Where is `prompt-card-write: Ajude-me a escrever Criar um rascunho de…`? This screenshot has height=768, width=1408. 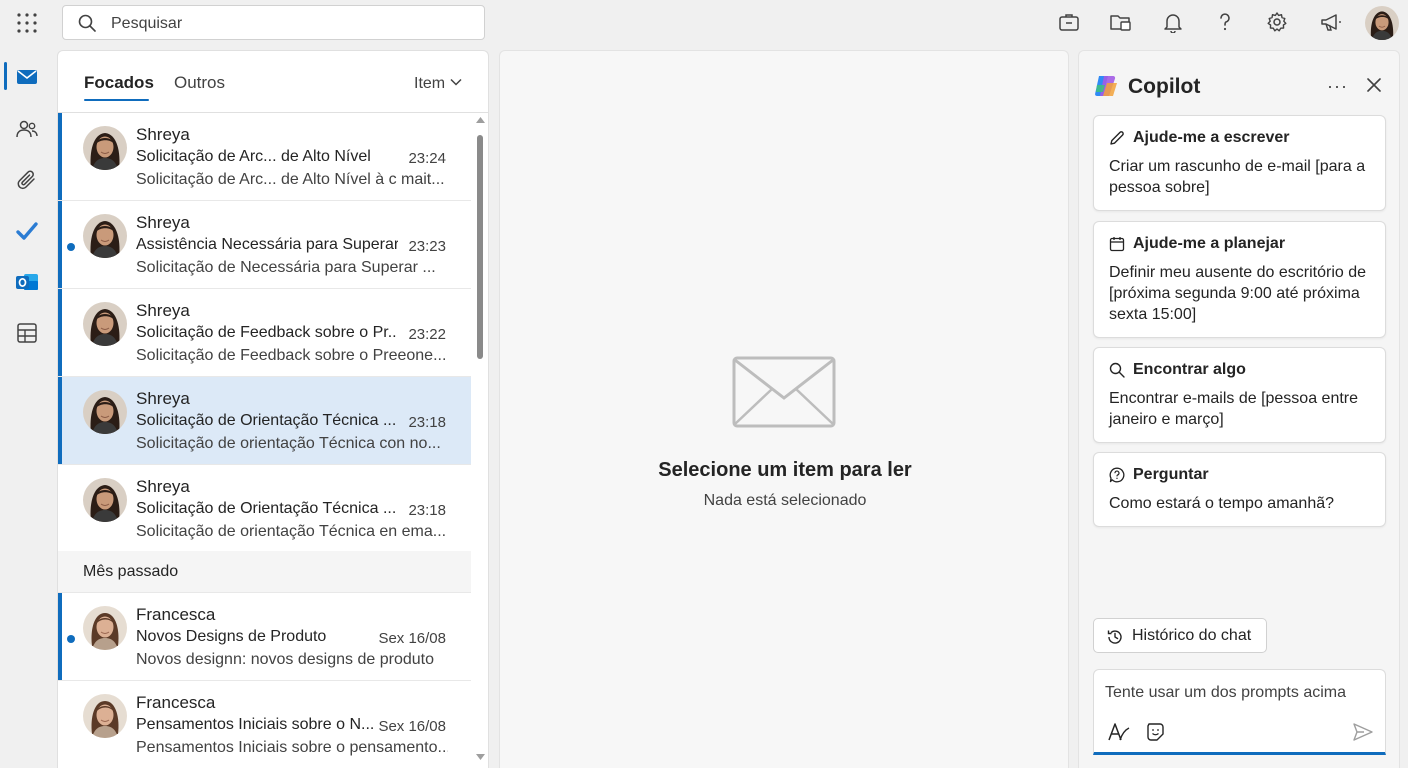 prompt-card-write: Ajude-me a escrever Criar um rascunho de… is located at coordinates (1239, 163).